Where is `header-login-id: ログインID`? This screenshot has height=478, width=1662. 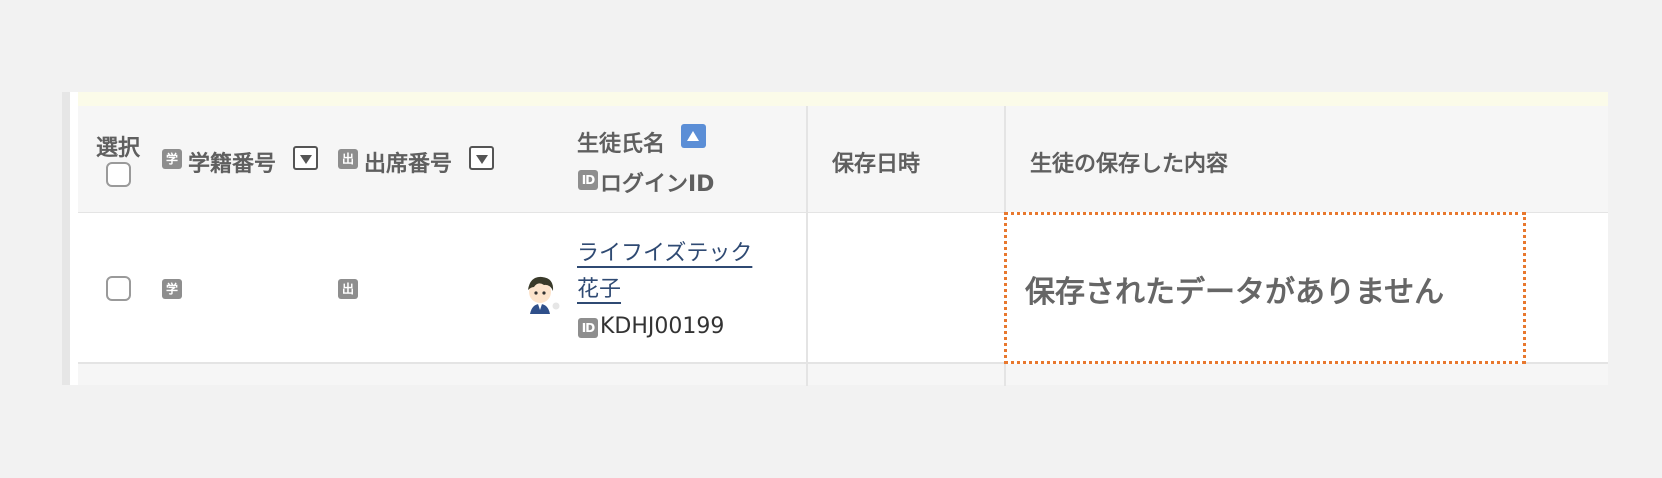 header-login-id: ログインID is located at coordinates (657, 184).